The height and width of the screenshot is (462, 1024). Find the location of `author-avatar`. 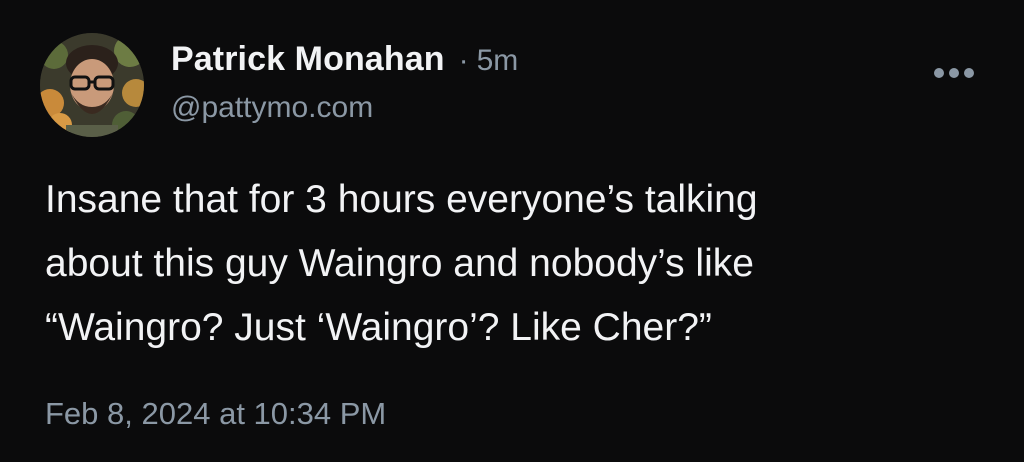

author-avatar is located at coordinates (92, 85).